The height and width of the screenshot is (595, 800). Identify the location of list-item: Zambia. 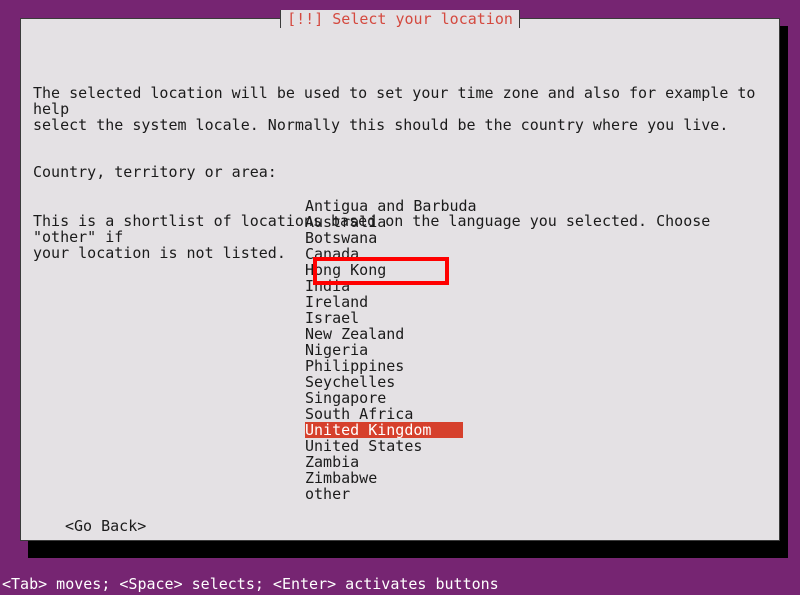
(470, 462).